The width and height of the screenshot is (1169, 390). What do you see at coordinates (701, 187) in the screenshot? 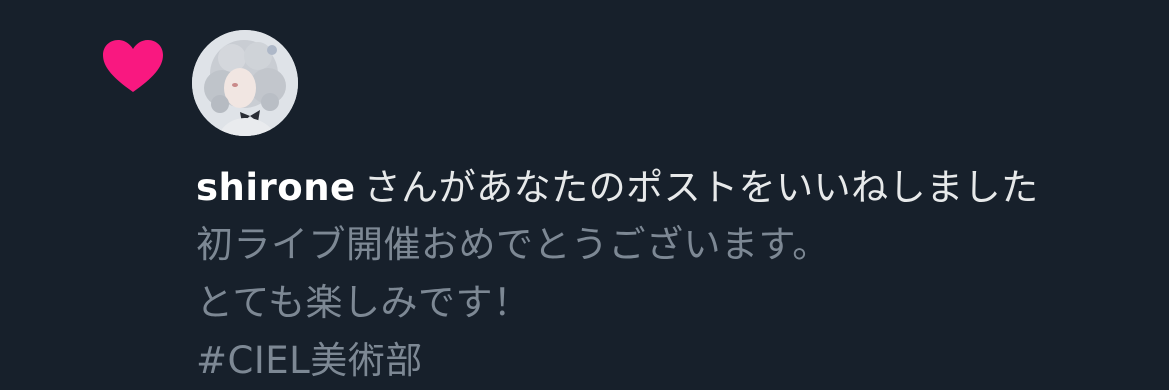
I see `action-text: さんがあなたのポストをいいねしました` at bounding box center [701, 187].